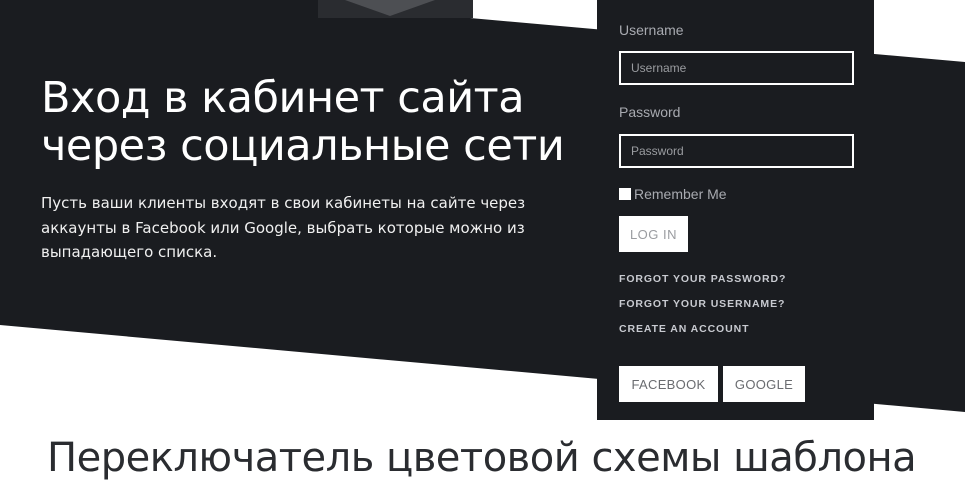 The width and height of the screenshot is (965, 500). I want to click on forgot-password-link: FORGOT YOUR PASSWORD?, so click(702, 279).